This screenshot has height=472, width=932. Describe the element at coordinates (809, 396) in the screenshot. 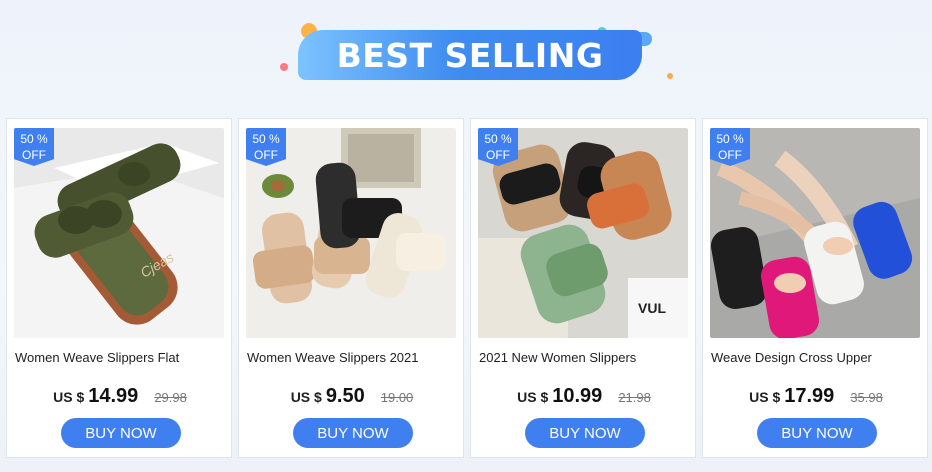

I see `sale-price: 17.99` at that location.